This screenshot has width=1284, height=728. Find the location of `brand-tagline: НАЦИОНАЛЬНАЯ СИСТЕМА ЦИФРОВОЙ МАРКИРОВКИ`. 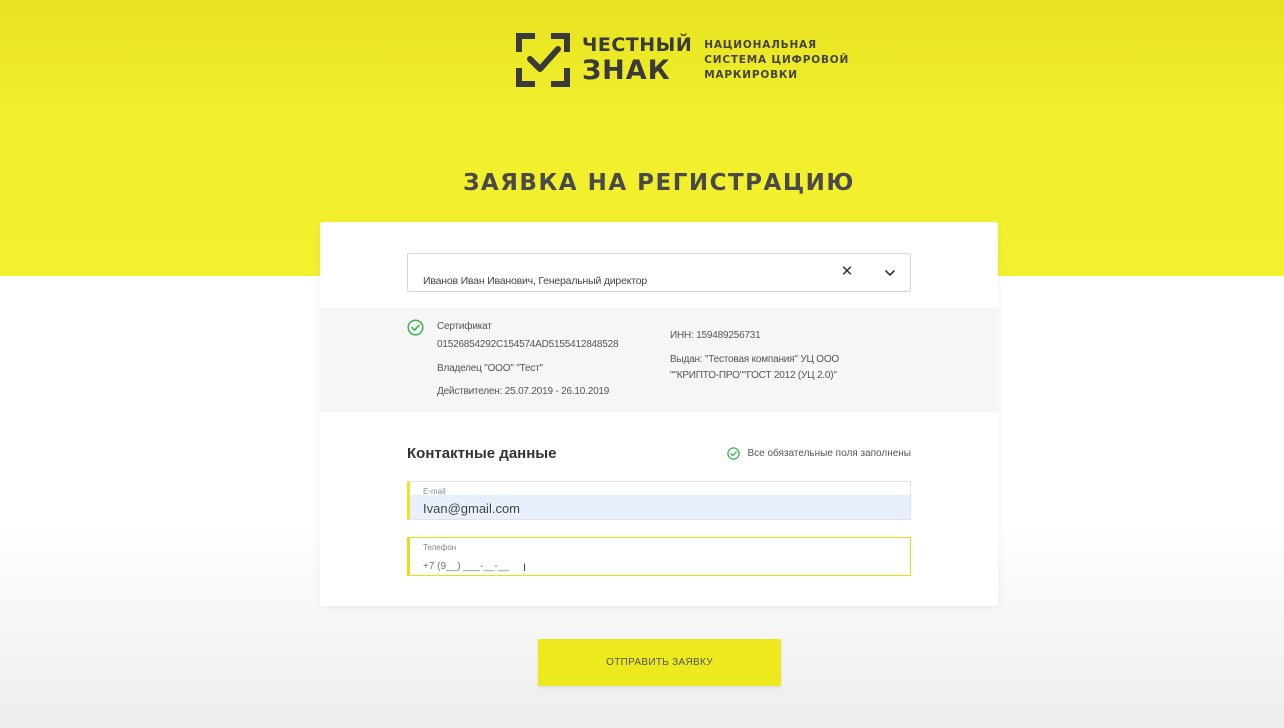

brand-tagline: НАЦИОНАЛЬНАЯ СИСТЕМА ЦИФРОВОЙ МАРКИРОВКИ is located at coordinates (776, 60).